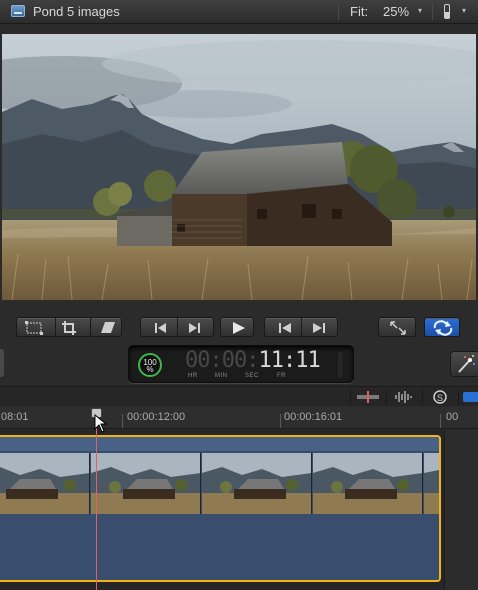 The height and width of the screenshot is (590, 478). What do you see at coordinates (96, 502) in the screenshot?
I see `playhead` at bounding box center [96, 502].